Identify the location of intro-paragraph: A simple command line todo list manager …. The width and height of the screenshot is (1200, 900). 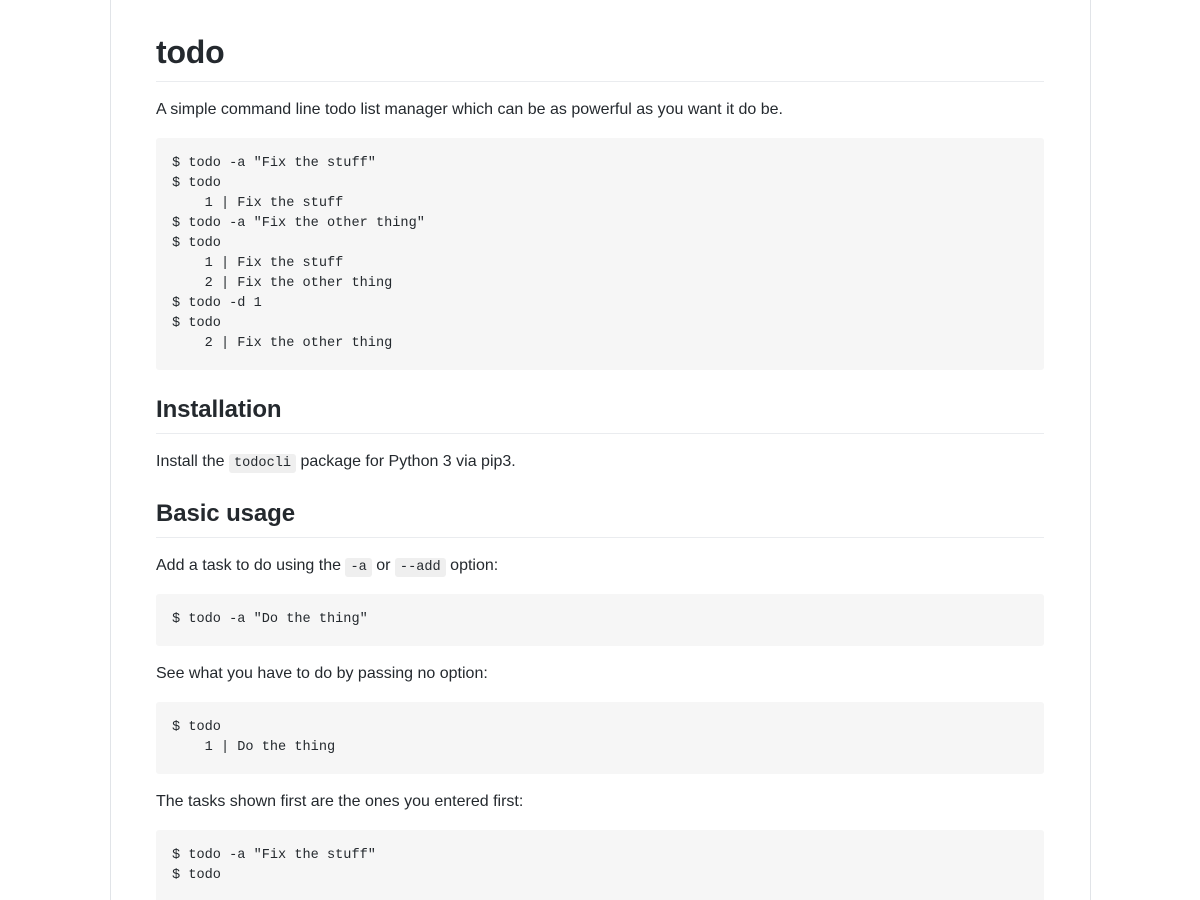
(469, 109).